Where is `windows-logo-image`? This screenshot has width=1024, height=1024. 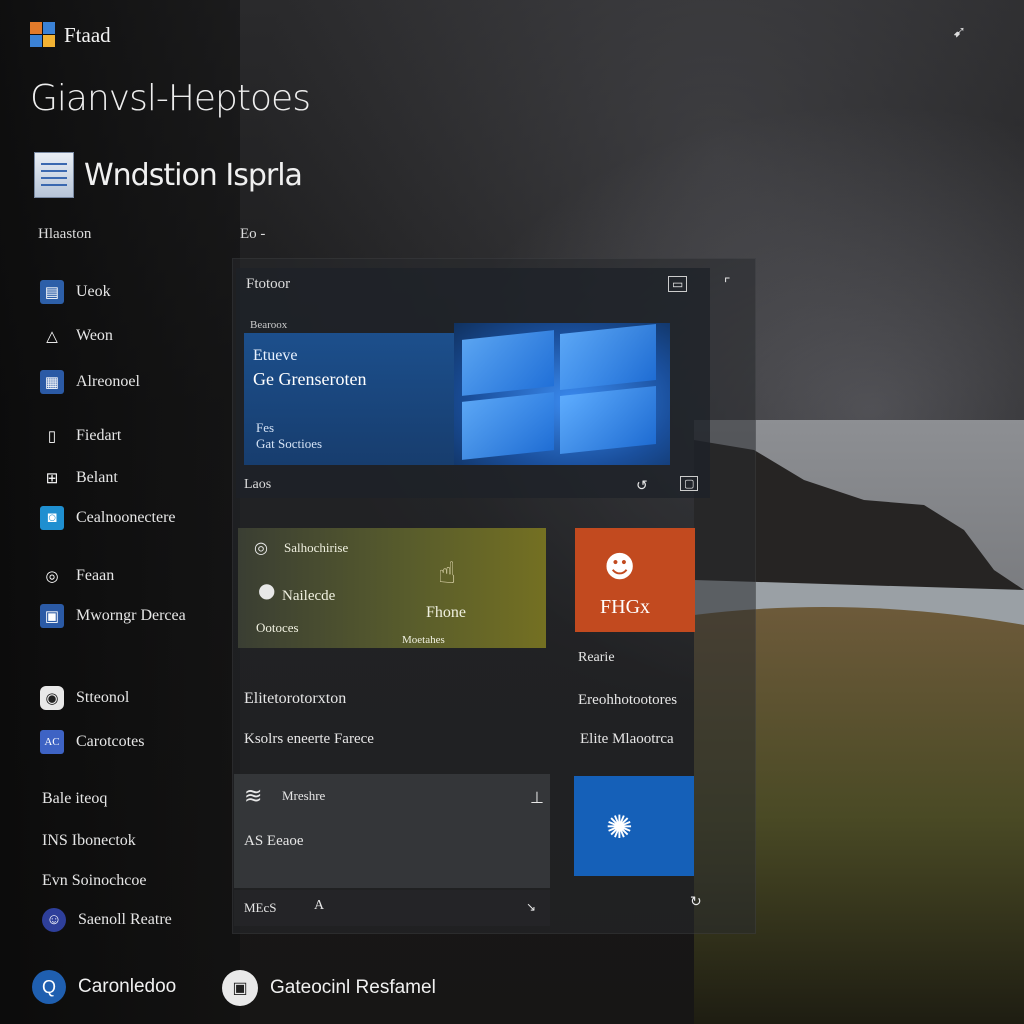 windows-logo-image is located at coordinates (562, 394).